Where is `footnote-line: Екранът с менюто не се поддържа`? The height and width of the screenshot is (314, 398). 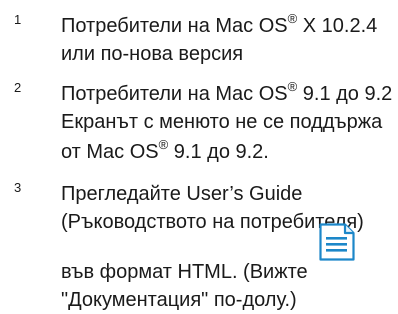
footnote-line: Екранът с менюто не се поддържа is located at coordinates (222, 122).